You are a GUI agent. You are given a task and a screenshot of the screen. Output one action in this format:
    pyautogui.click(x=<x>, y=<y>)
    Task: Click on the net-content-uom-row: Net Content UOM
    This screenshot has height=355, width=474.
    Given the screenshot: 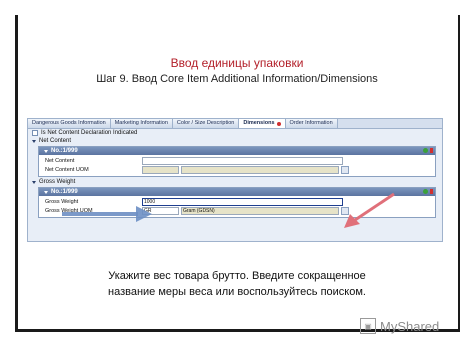 What is the action you would take?
    pyautogui.click(x=237, y=169)
    